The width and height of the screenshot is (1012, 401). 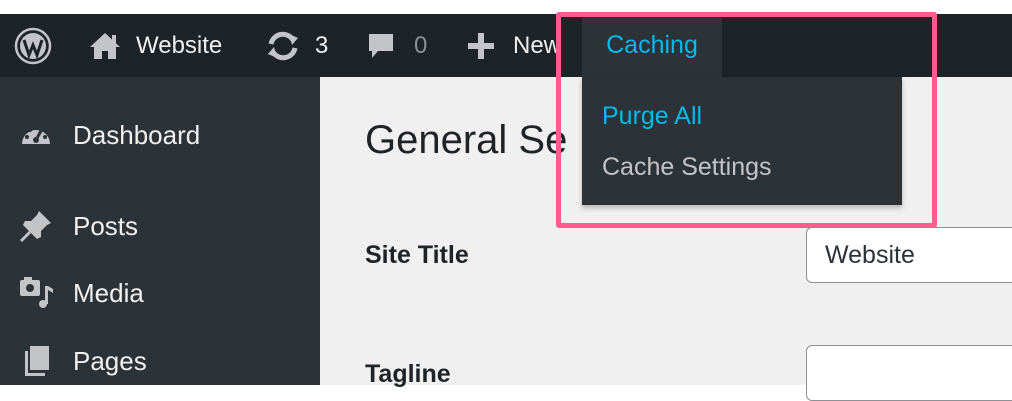 I want to click on site-title-input: Website, so click(x=909, y=255).